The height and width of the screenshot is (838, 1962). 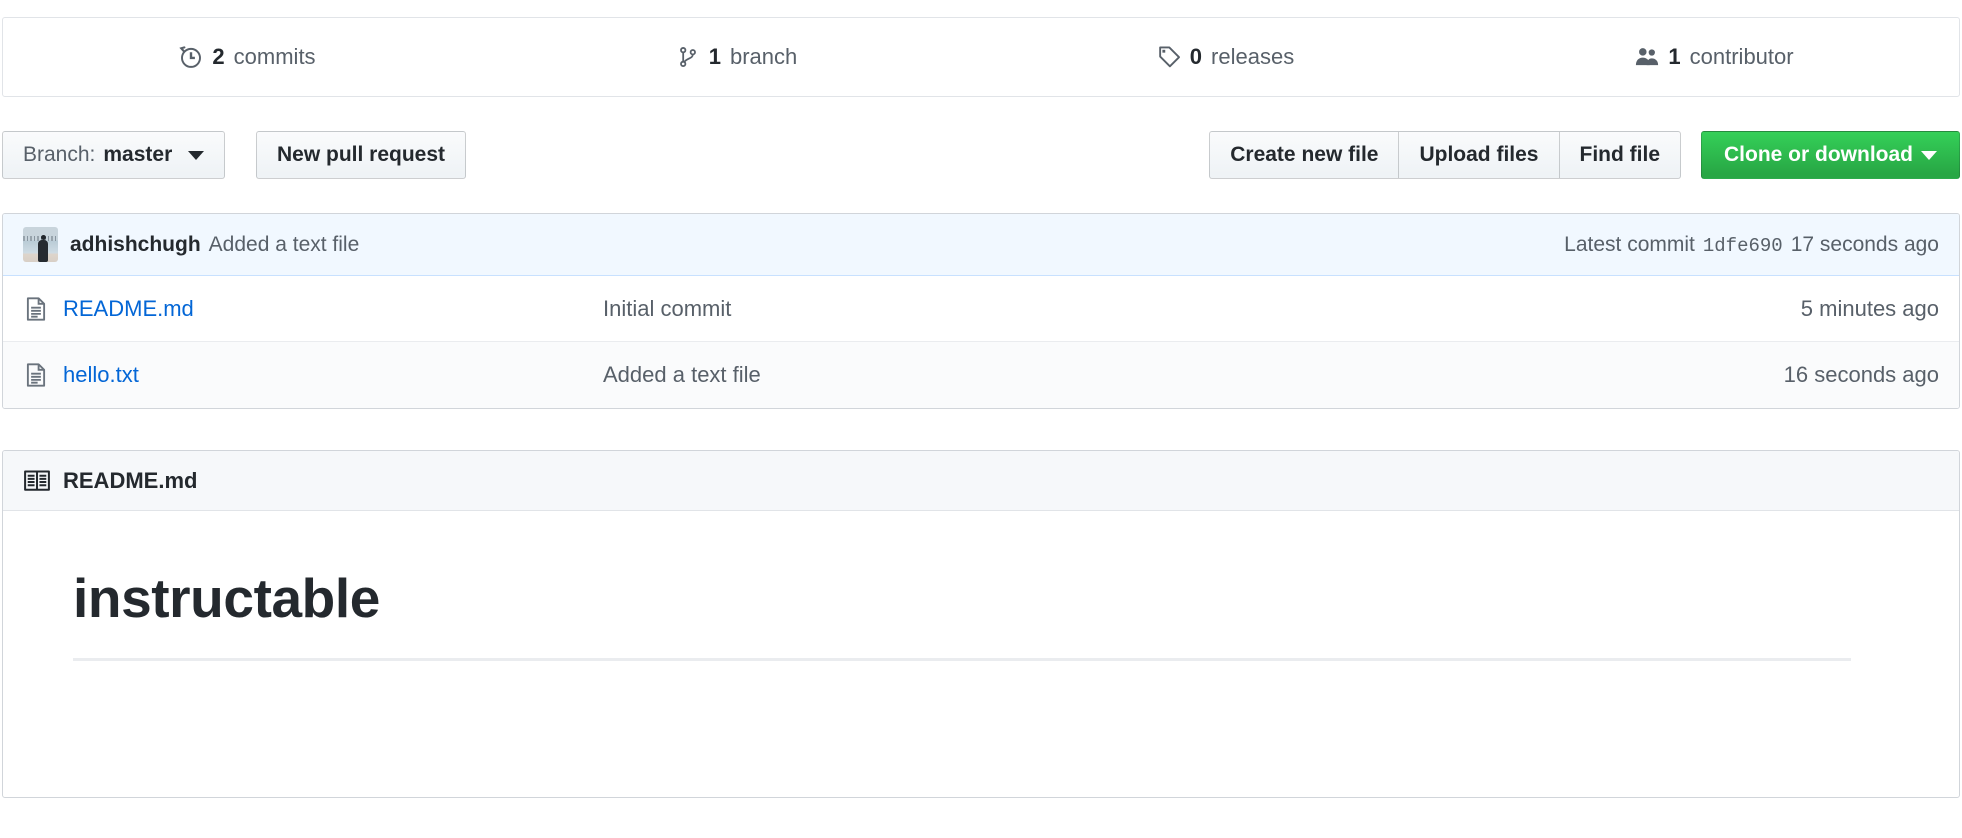 I want to click on people-icon, so click(x=1647, y=57).